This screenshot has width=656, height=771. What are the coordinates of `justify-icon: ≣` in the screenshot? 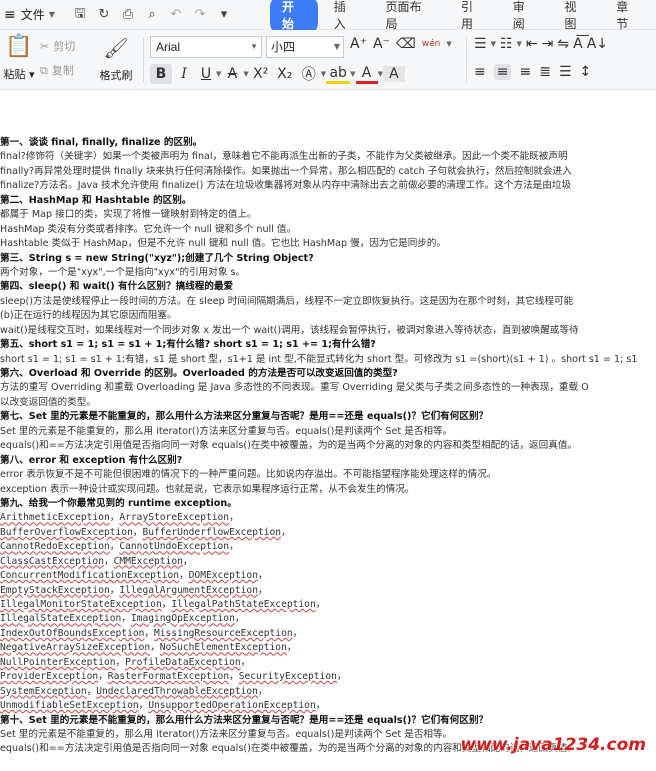 It's located at (545, 72).